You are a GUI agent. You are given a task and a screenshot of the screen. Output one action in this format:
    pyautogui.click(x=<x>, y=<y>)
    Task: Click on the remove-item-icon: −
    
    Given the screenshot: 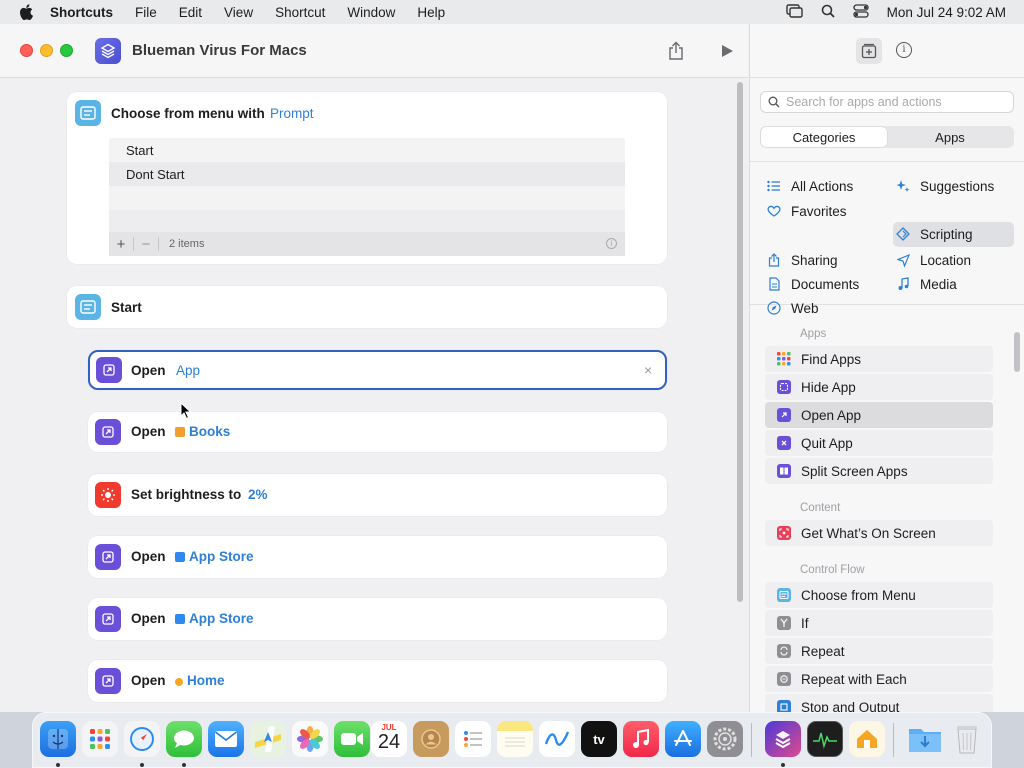 What is the action you would take?
    pyautogui.click(x=146, y=244)
    